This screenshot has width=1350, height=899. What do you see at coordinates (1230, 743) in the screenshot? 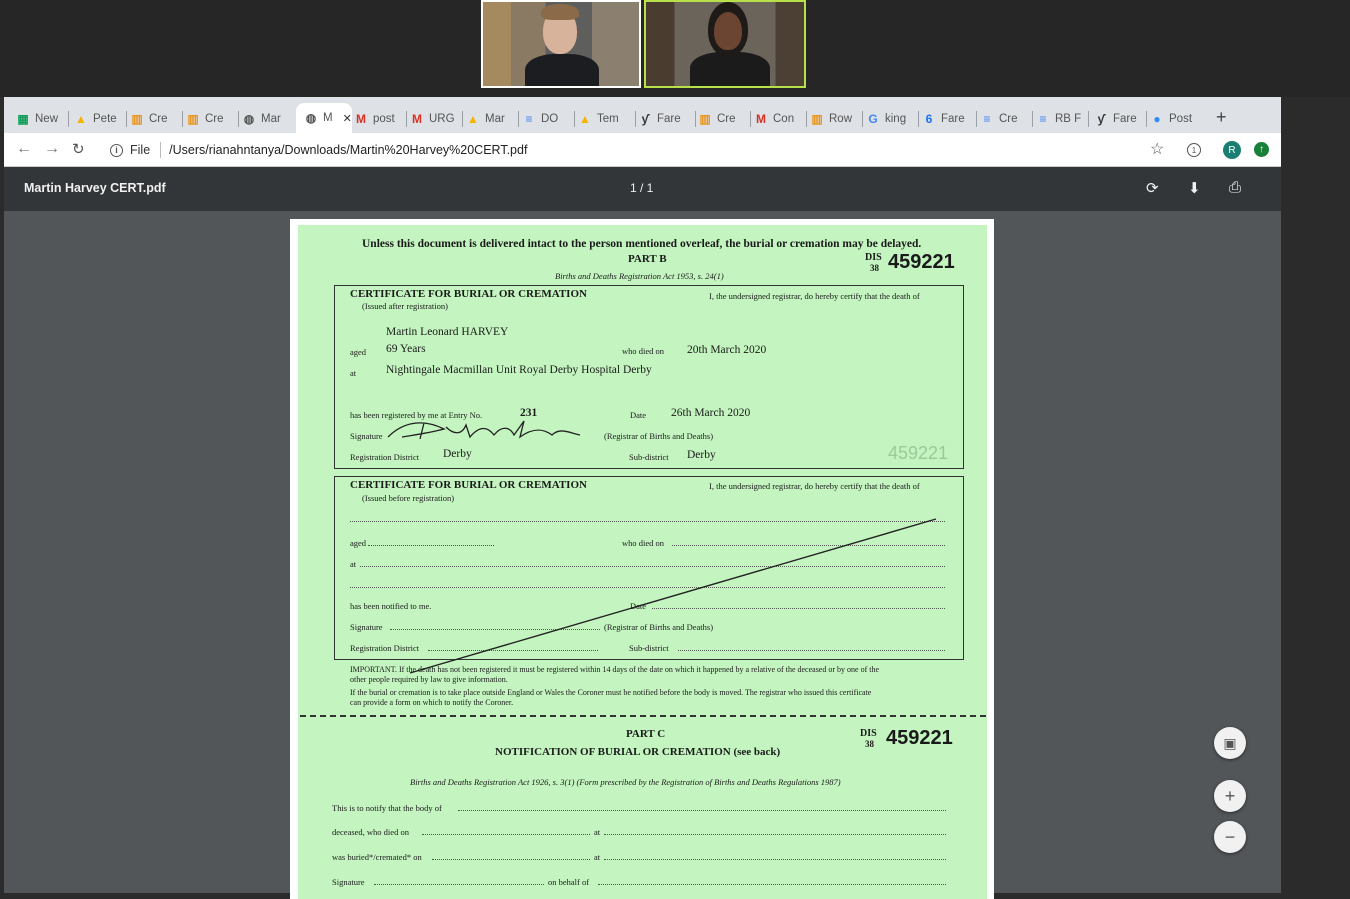
I see `fit-to-page-button: ▣` at bounding box center [1230, 743].